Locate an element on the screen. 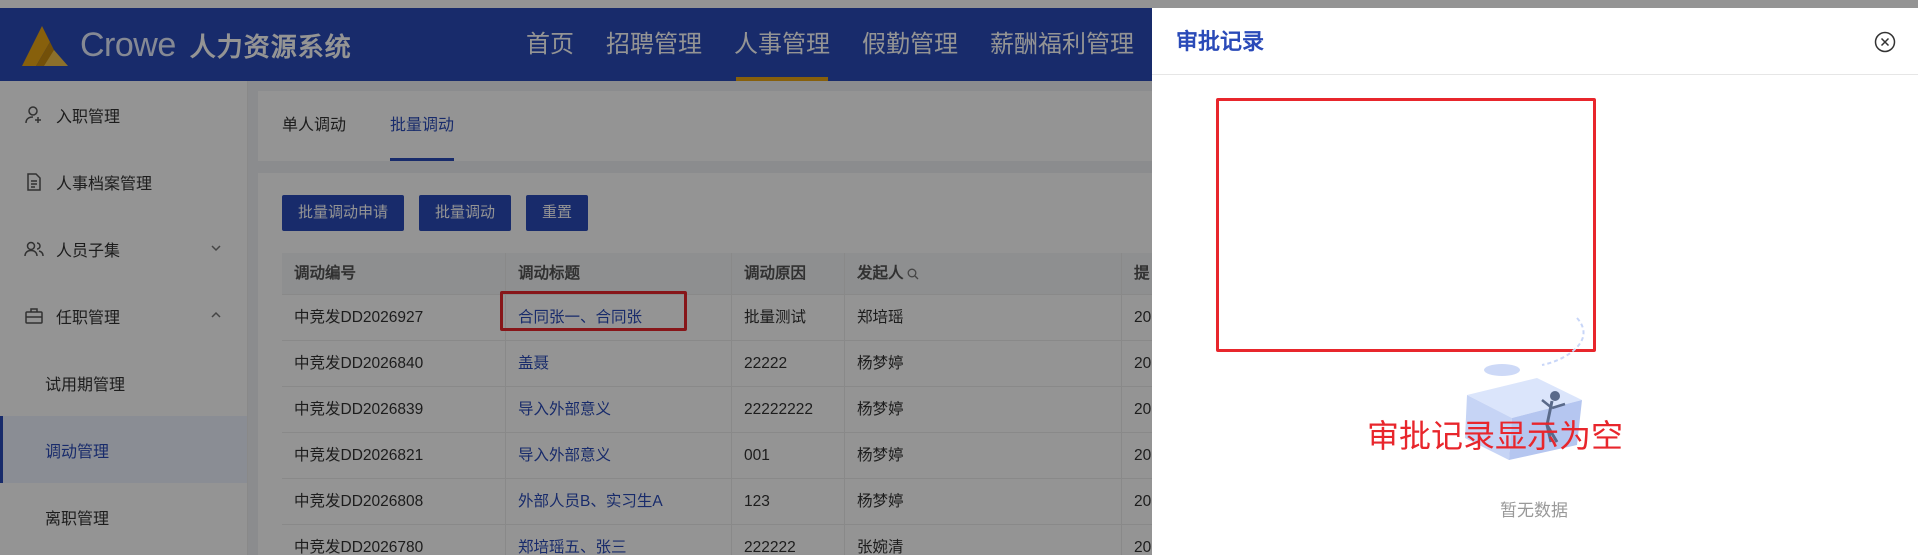 Image resolution: width=1918 pixels, height=555 pixels. empty-state-text: 暂无数据 is located at coordinates (1534, 510).